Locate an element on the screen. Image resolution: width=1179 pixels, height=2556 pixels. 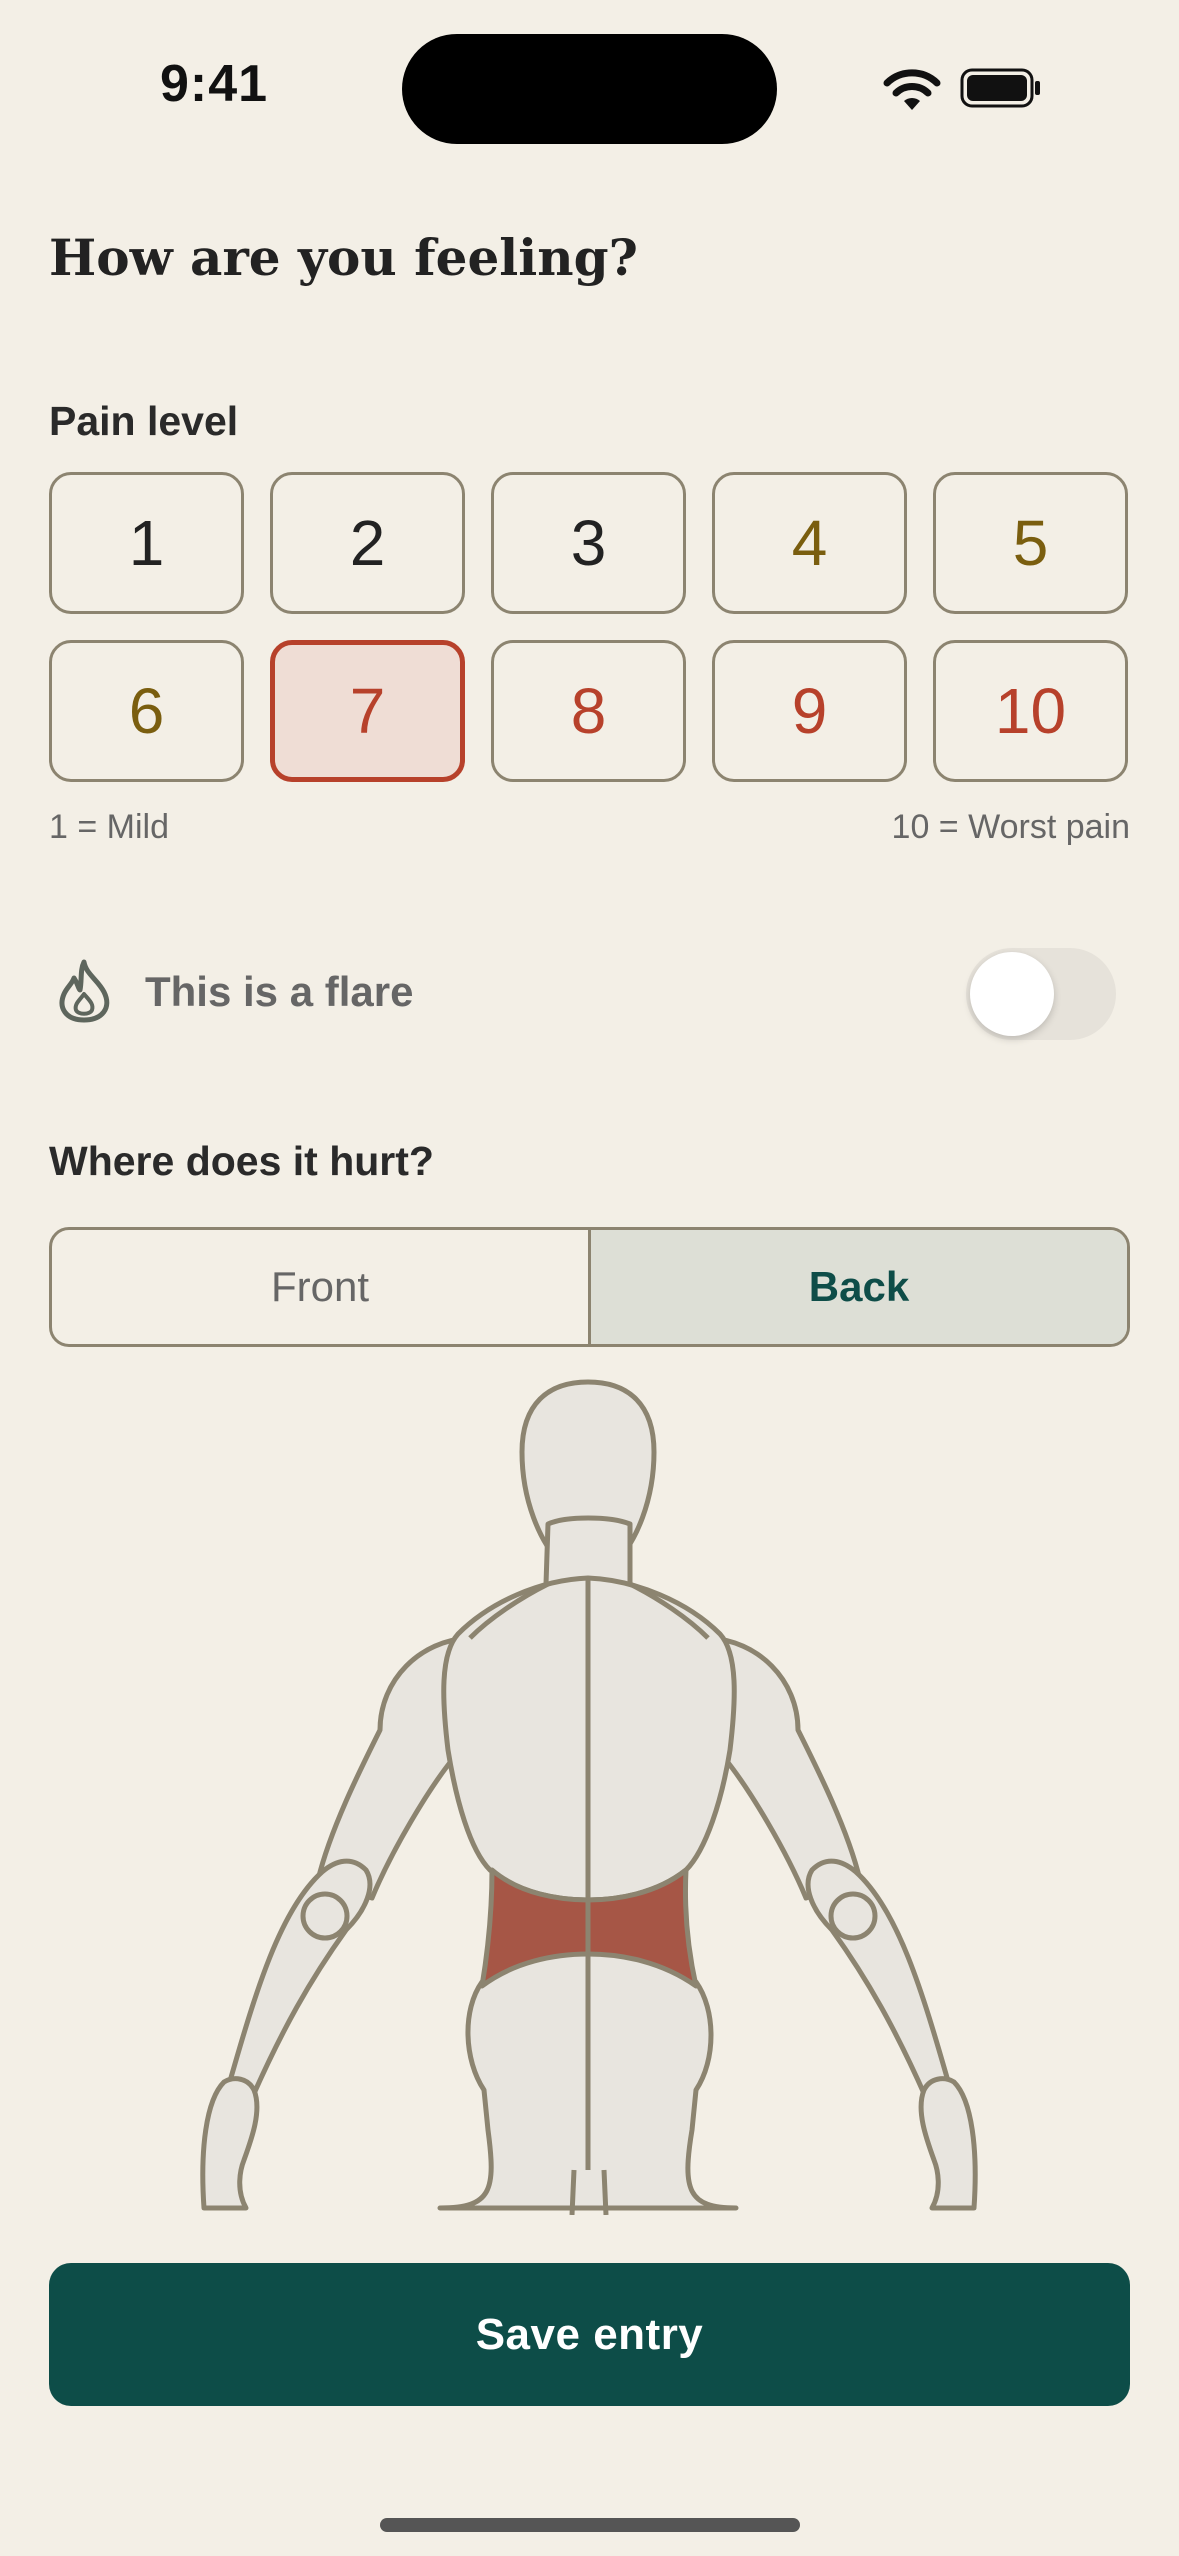
pain-level-7: 7 is located at coordinates (367, 711).